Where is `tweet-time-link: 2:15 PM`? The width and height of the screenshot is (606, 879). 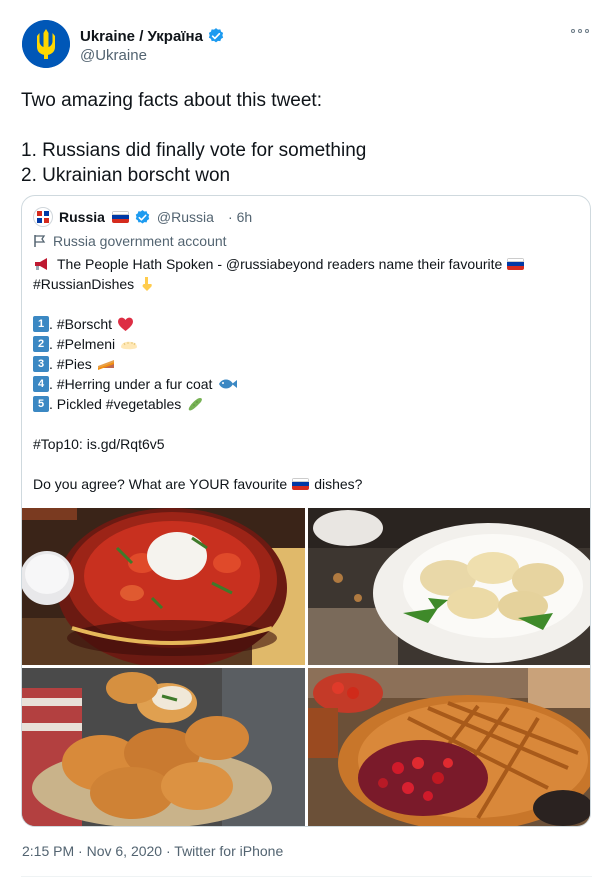
tweet-time-link: 2:15 PM is located at coordinates (48, 851).